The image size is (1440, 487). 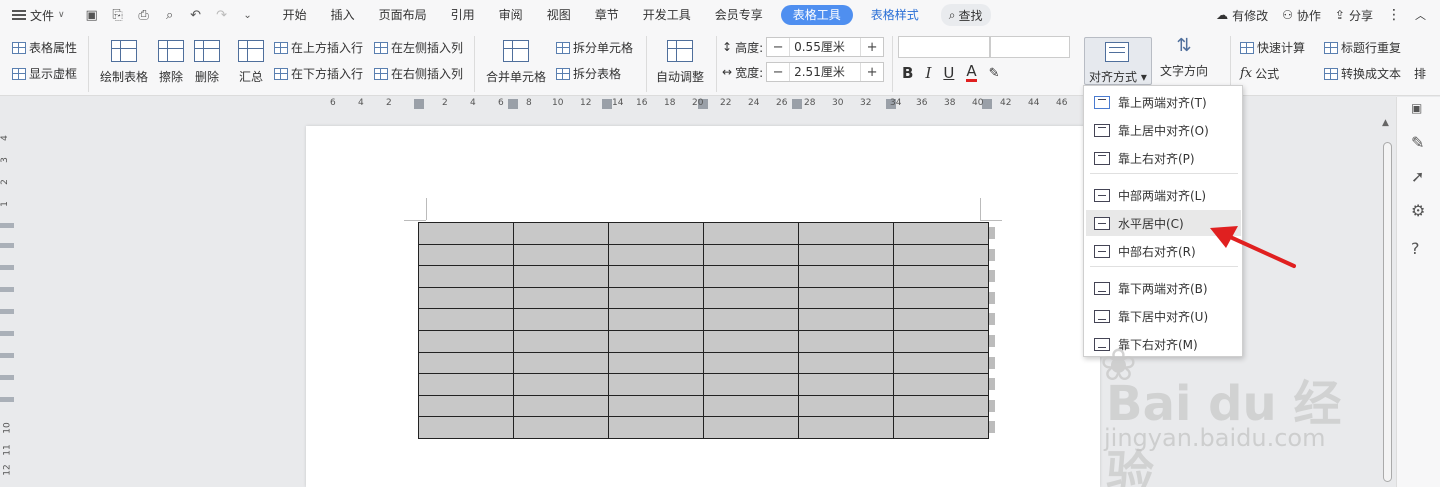 What do you see at coordinates (1253, 247) in the screenshot?
I see `annotation-arrow` at bounding box center [1253, 247].